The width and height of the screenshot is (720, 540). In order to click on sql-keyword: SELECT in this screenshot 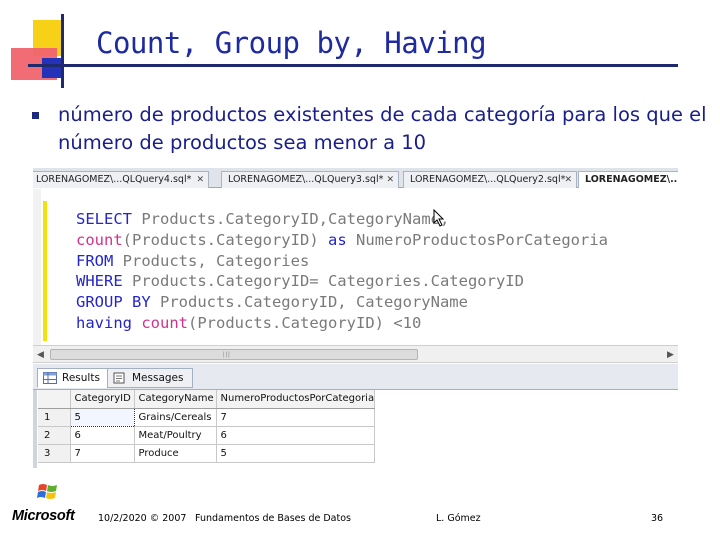, I will do `click(104, 219)`.